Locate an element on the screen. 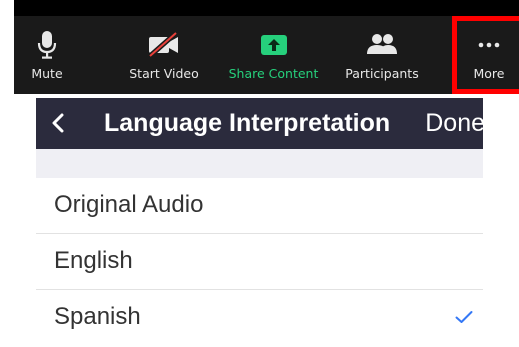  option-label: English is located at coordinates (93, 260).